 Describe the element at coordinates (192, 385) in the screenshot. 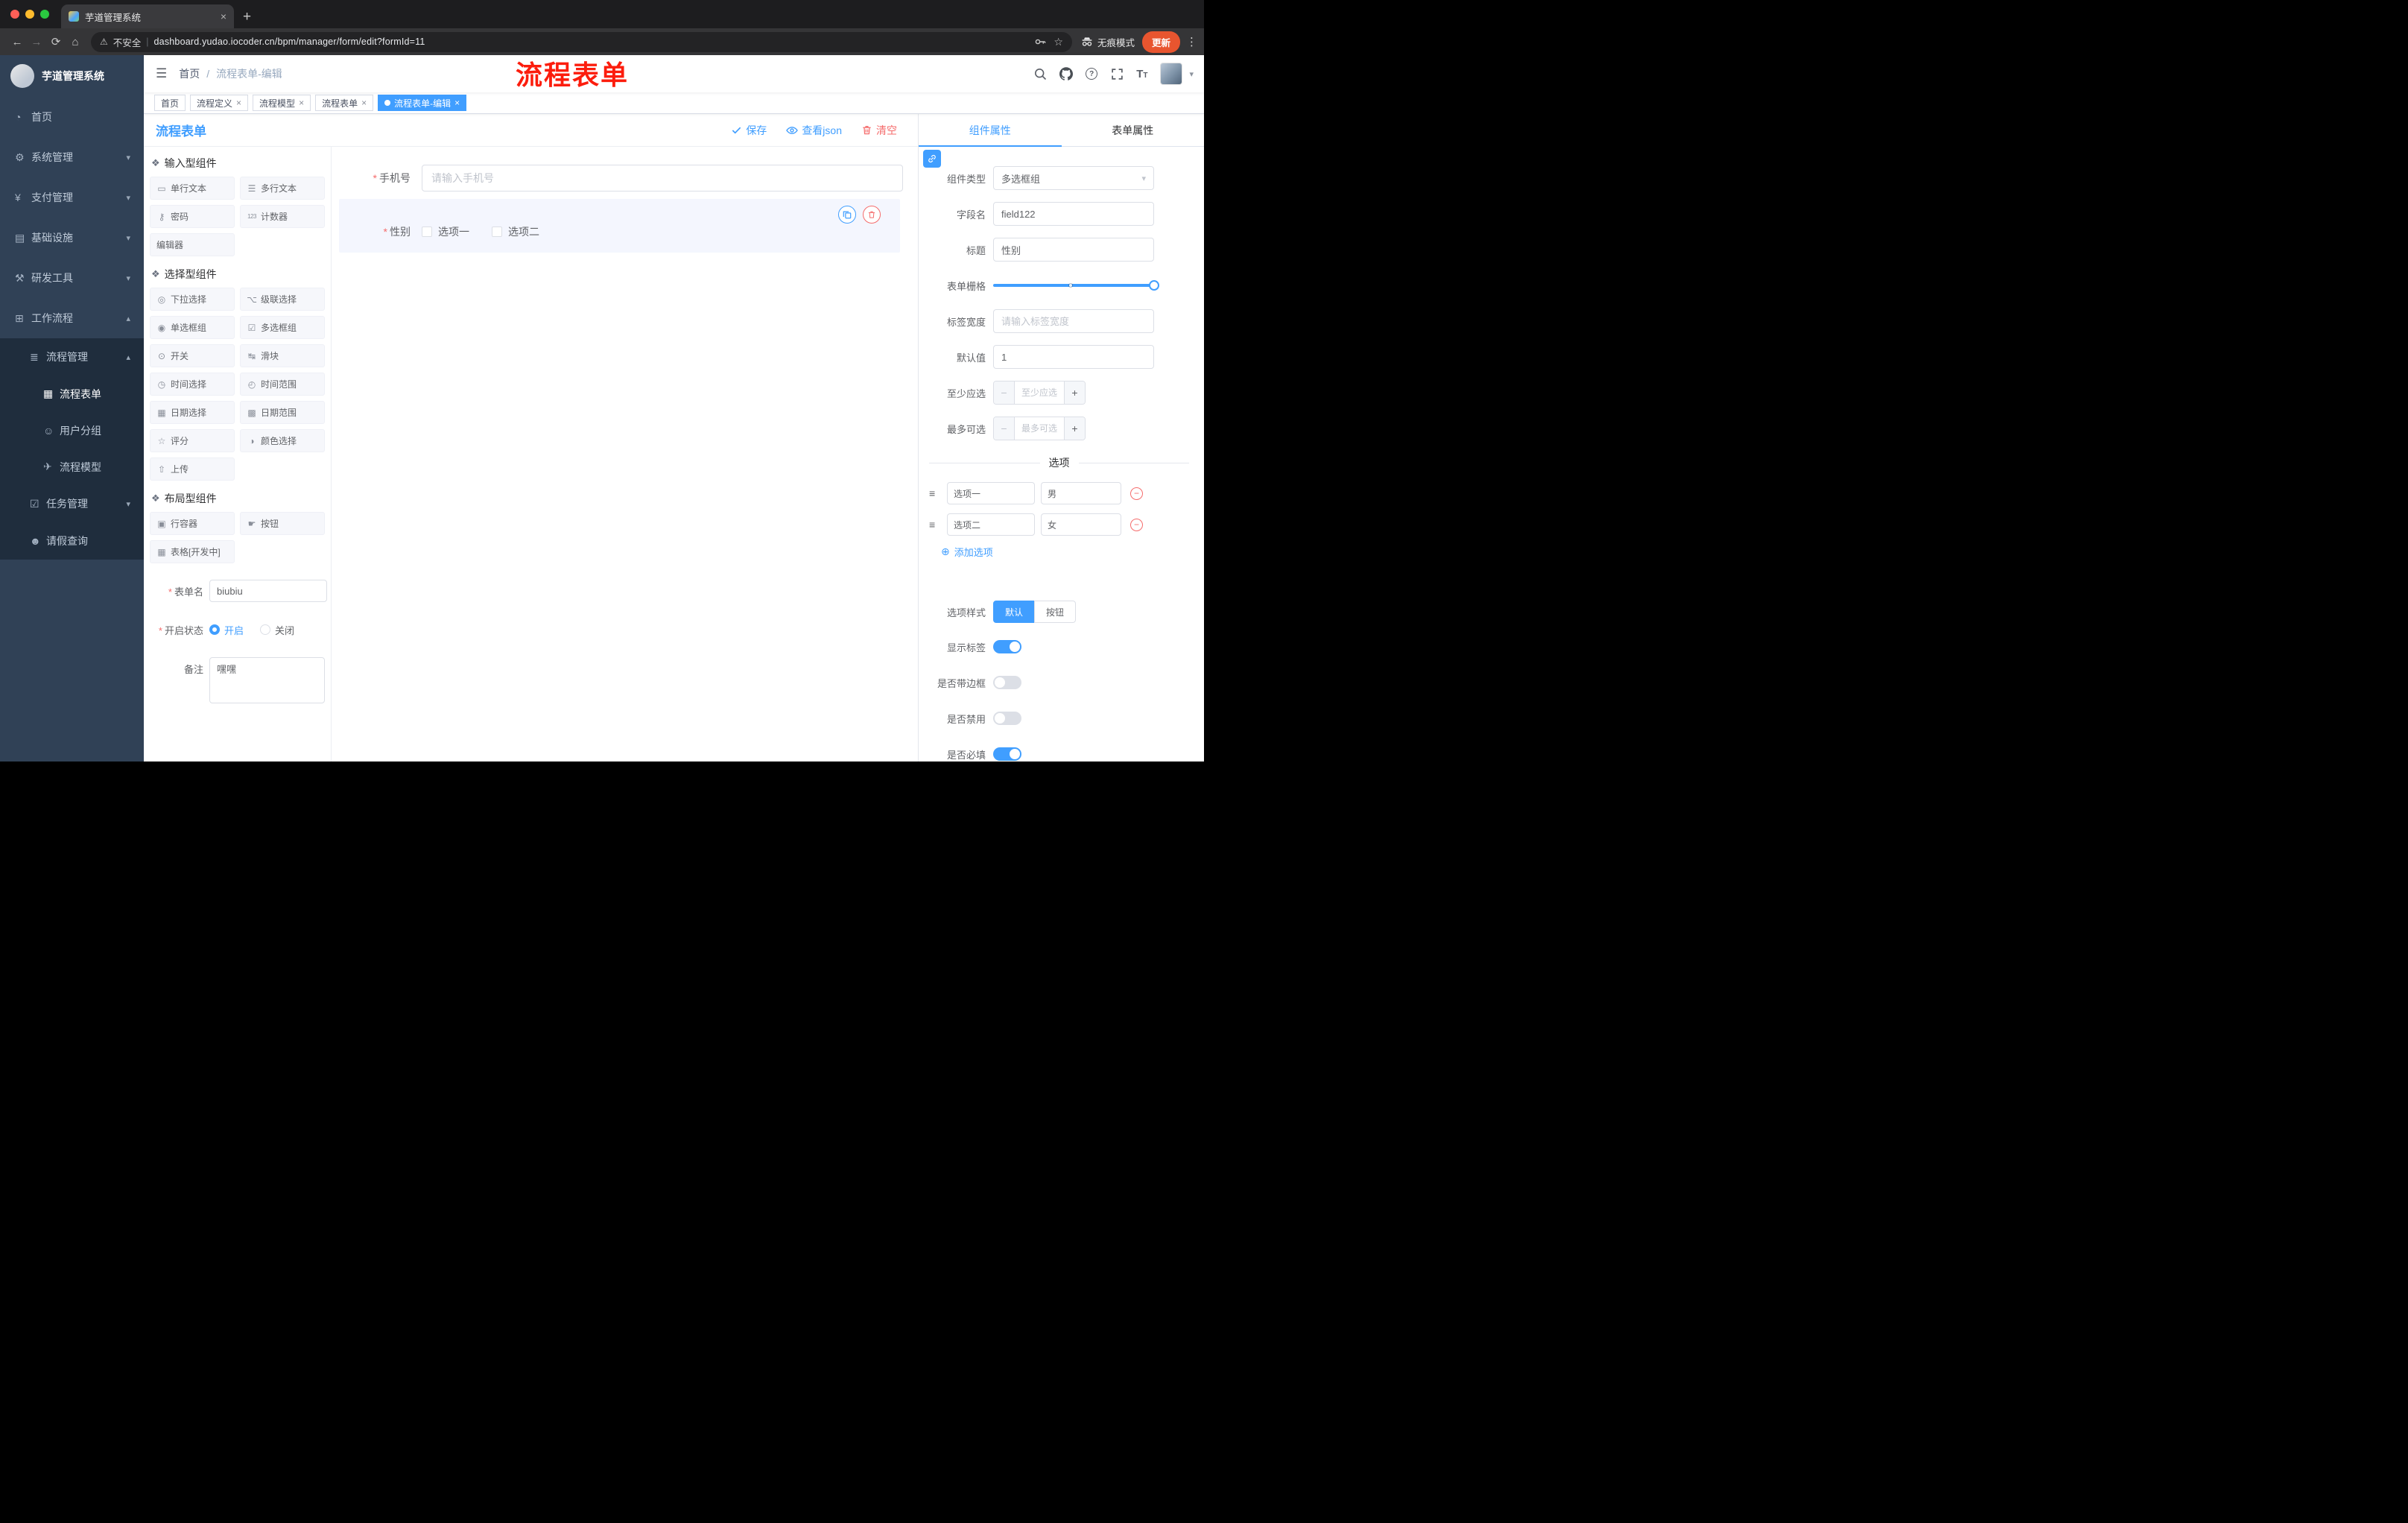

I see `palette-item-time-picker: ◷ 时间选择` at that location.